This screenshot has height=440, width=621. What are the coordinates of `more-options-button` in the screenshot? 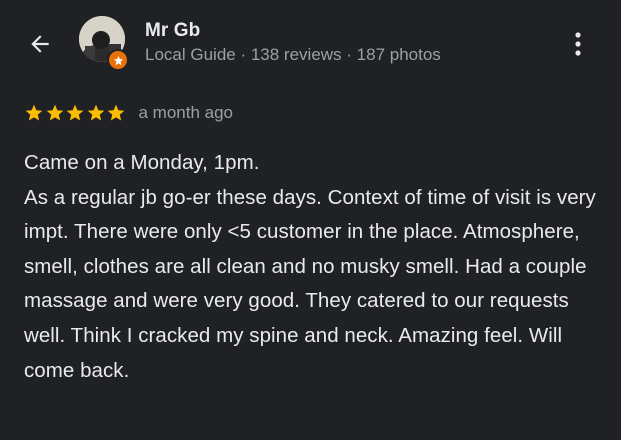 It's located at (578, 44).